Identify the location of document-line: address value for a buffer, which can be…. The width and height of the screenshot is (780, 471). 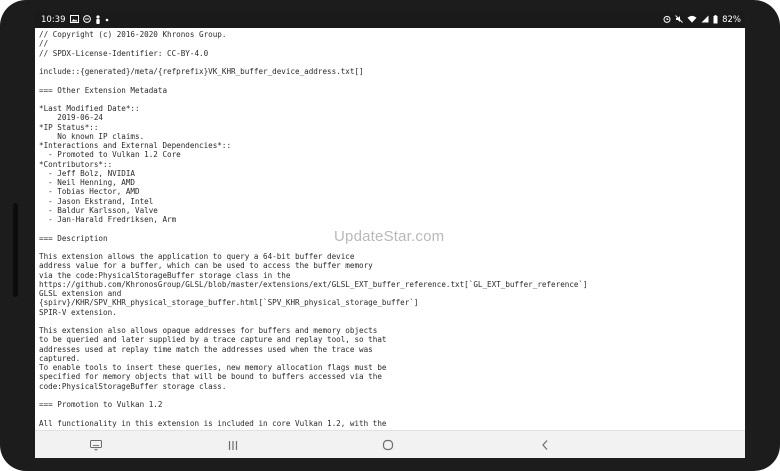
(206, 266).